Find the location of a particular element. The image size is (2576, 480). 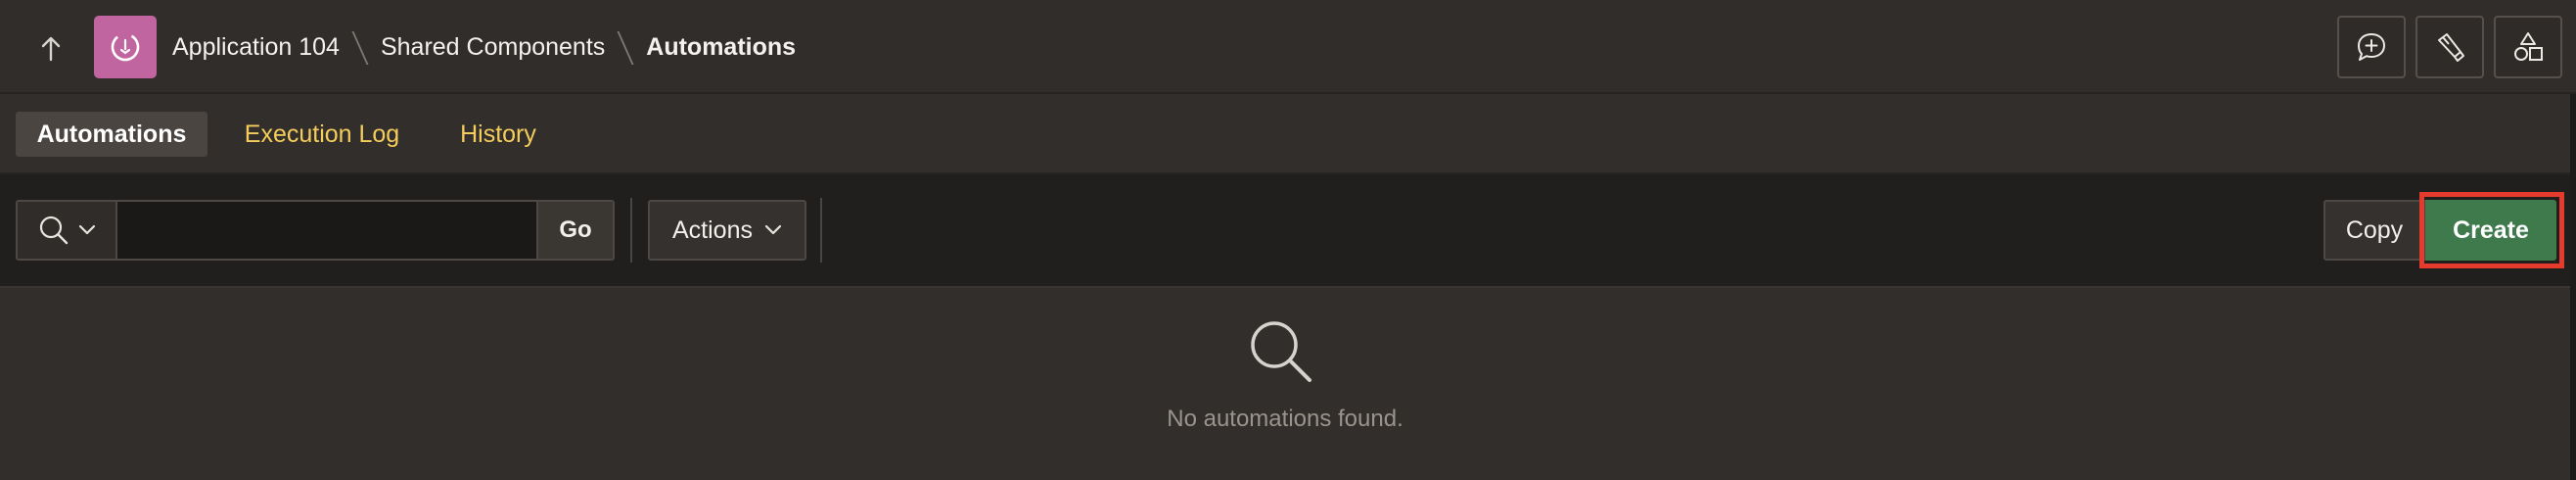

search-column-toggle is located at coordinates (67, 230).